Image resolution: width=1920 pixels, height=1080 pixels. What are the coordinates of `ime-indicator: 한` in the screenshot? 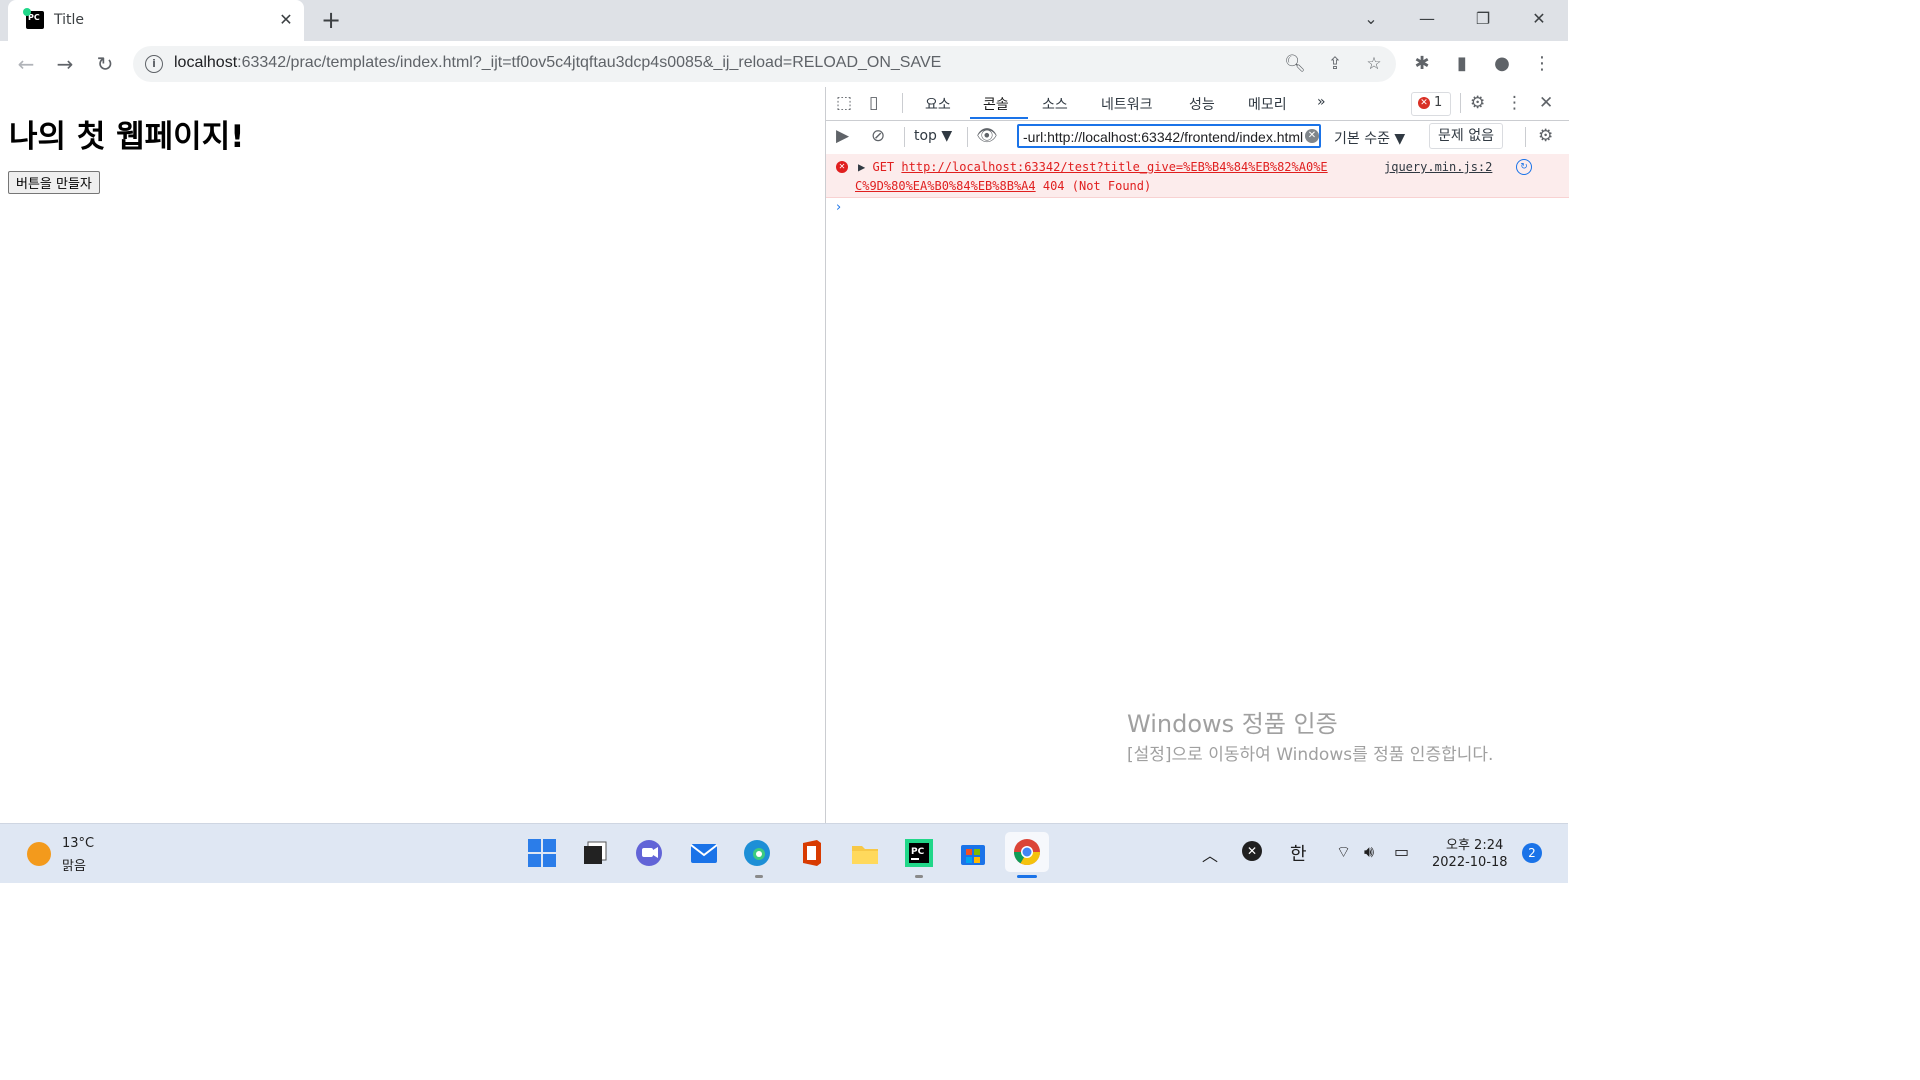 It's located at (1298, 853).